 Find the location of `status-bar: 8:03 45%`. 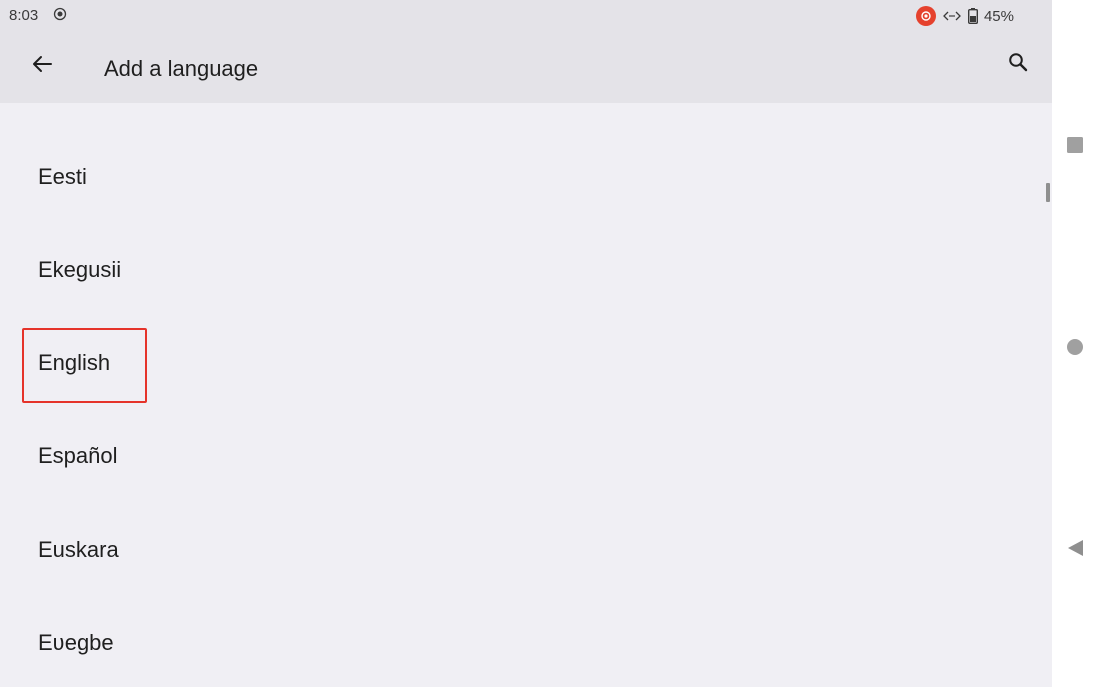

status-bar: 8:03 45% is located at coordinates (526, 17).